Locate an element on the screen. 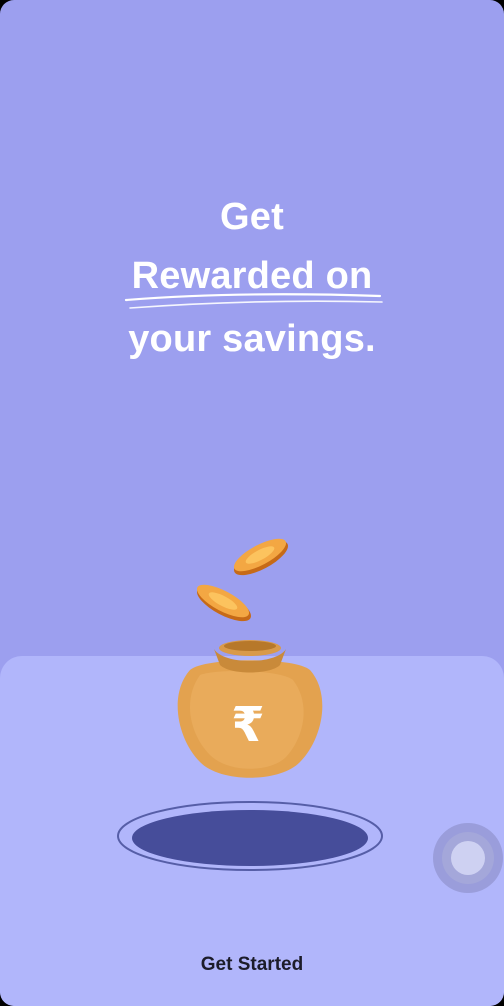 Image resolution: width=504 pixels, height=1006 pixels. assistive-touch-icon is located at coordinates (468, 858).